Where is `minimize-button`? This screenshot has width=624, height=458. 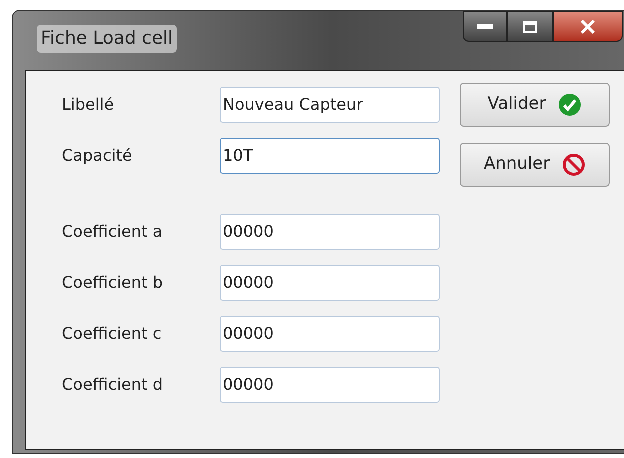 minimize-button is located at coordinates (485, 26).